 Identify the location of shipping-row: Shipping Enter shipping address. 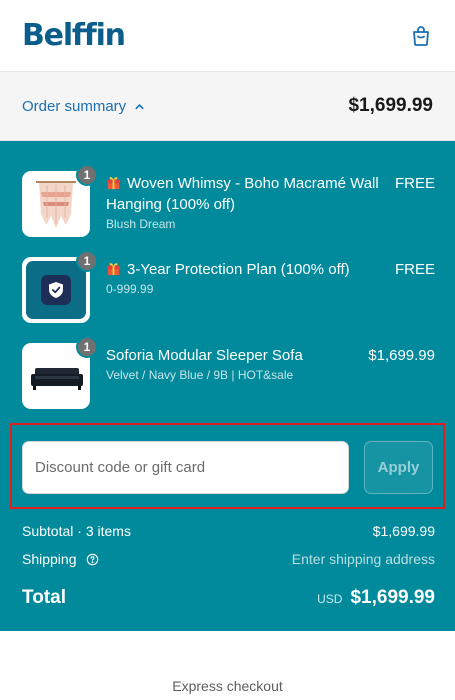
(228, 559).